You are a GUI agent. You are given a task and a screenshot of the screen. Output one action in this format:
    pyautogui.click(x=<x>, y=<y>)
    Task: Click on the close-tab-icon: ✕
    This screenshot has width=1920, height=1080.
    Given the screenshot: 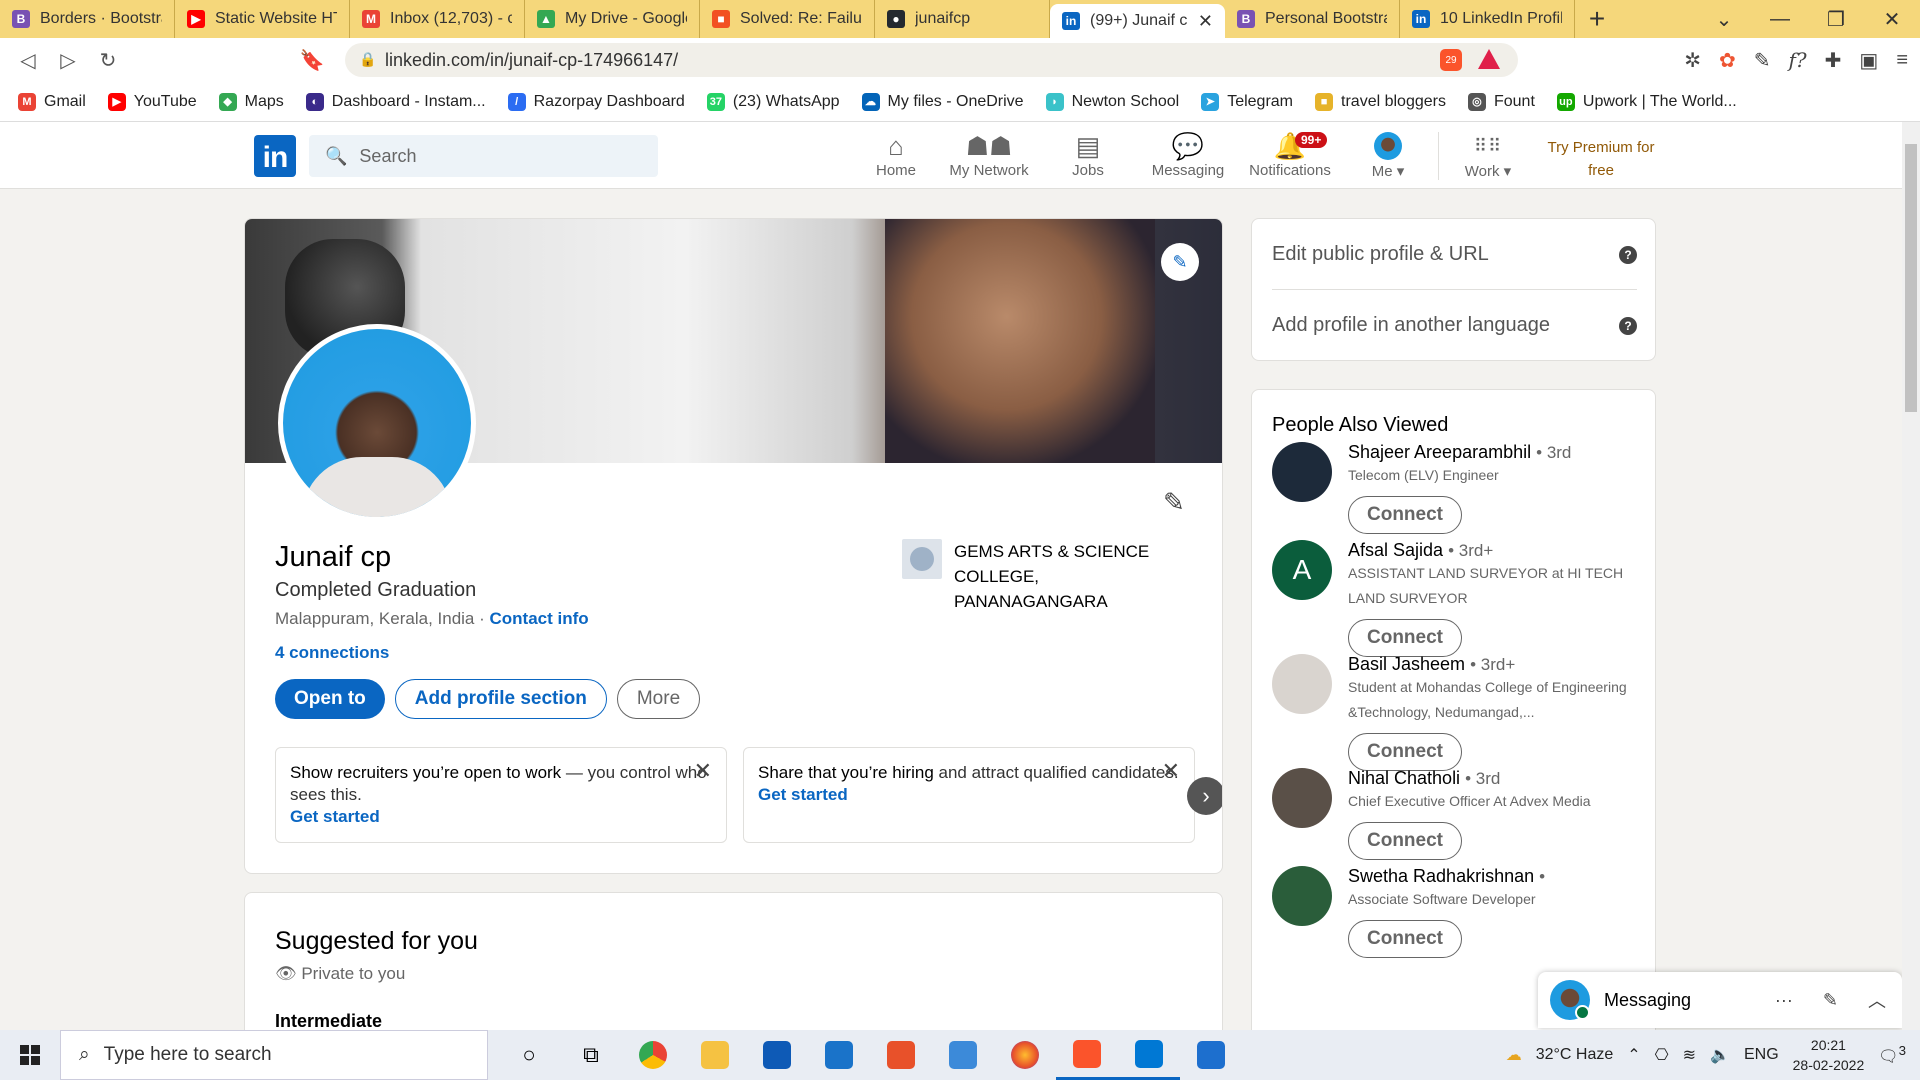 What is the action you would take?
    pyautogui.click(x=1205, y=21)
    